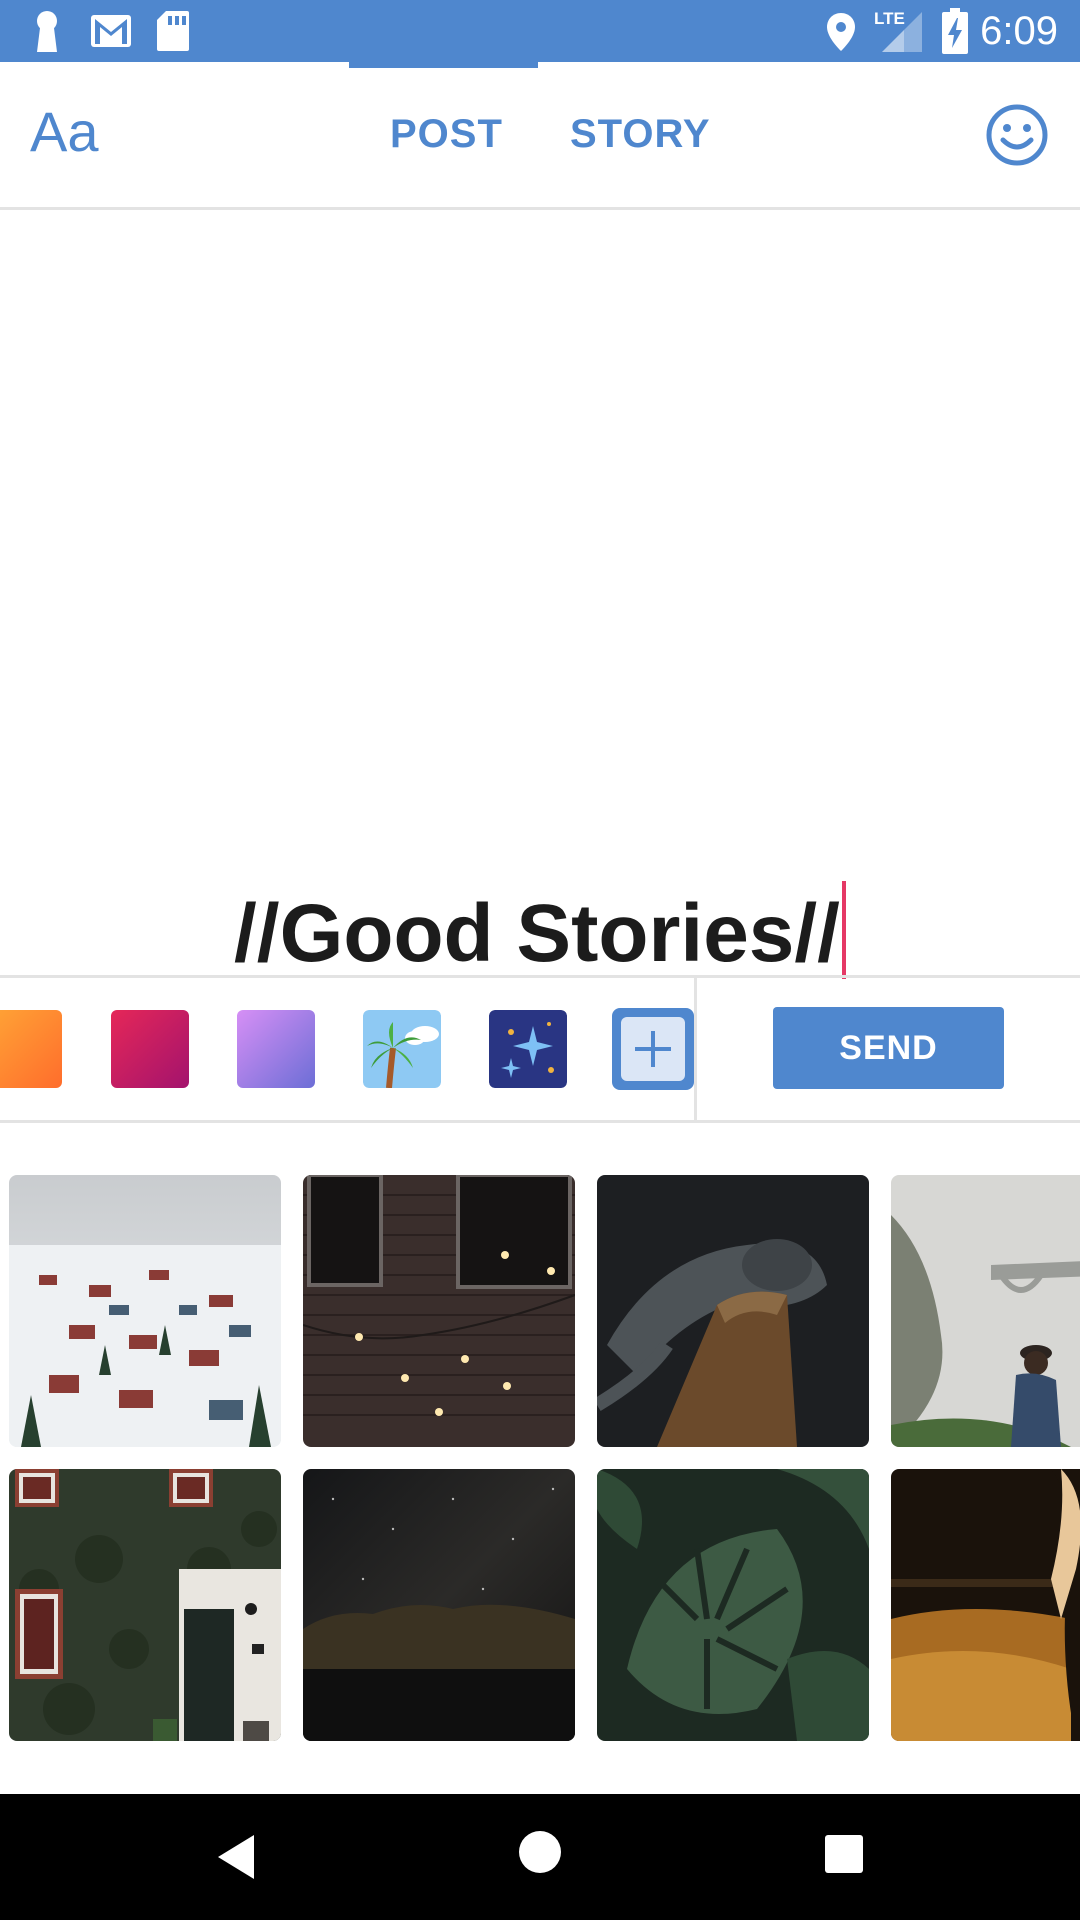 Image resolution: width=1080 pixels, height=1920 pixels. I want to click on photo-monstera-leaves, so click(733, 1605).